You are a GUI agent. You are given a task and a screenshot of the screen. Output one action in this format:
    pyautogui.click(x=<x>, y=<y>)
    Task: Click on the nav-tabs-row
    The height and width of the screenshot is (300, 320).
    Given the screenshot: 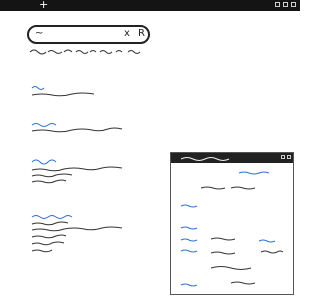 What is the action you would take?
    pyautogui.click(x=85, y=52)
    